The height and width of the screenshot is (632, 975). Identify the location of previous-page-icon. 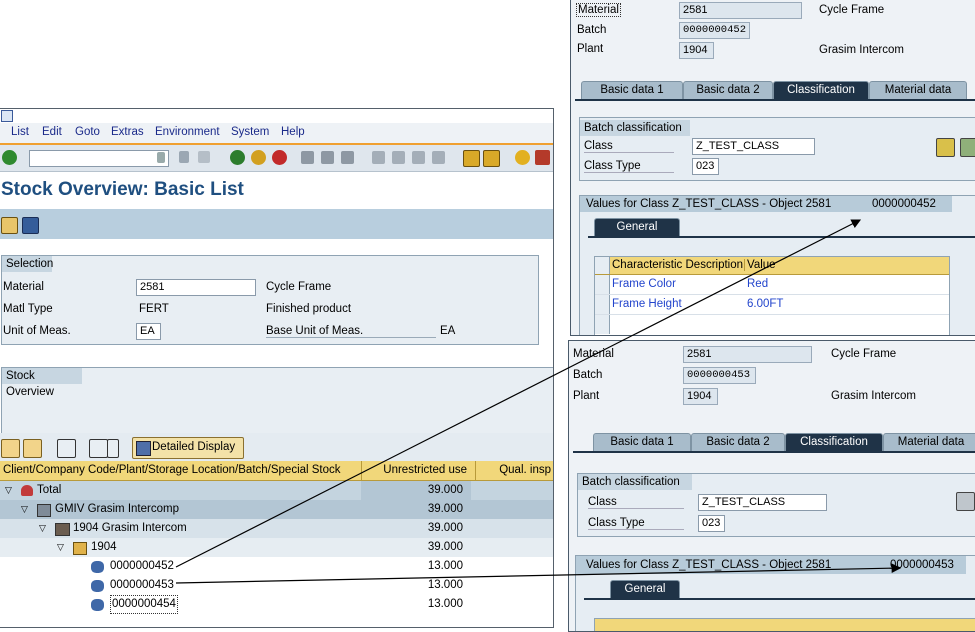
(398, 157).